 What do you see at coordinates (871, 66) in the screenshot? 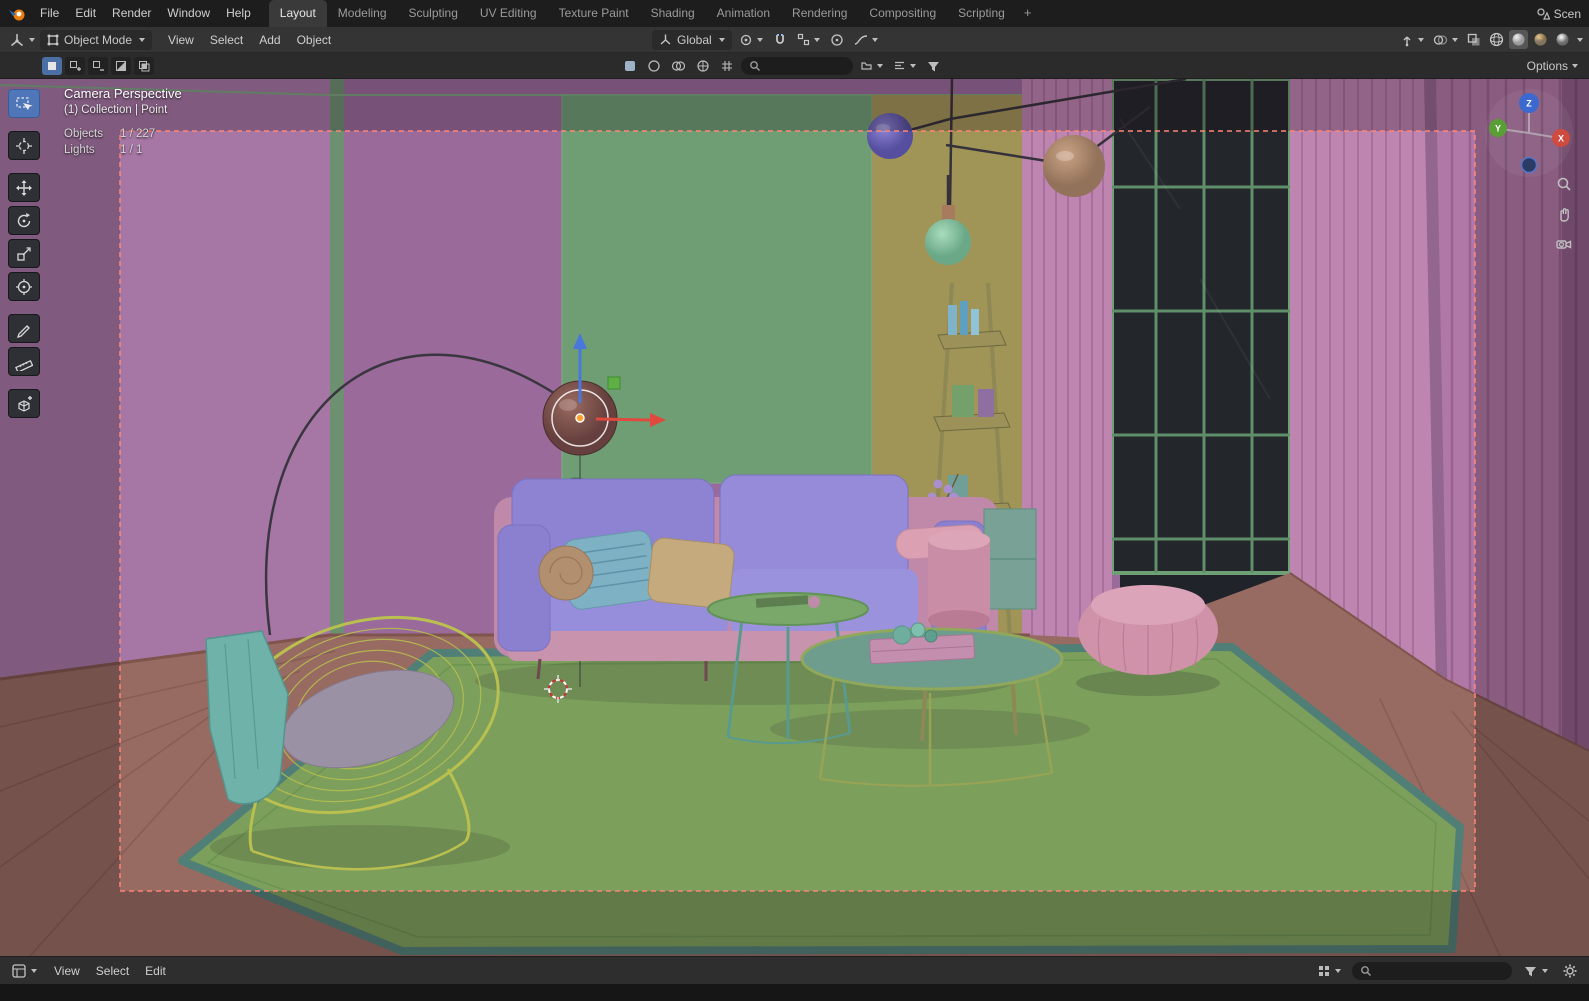
I see `collection-dropdown` at bounding box center [871, 66].